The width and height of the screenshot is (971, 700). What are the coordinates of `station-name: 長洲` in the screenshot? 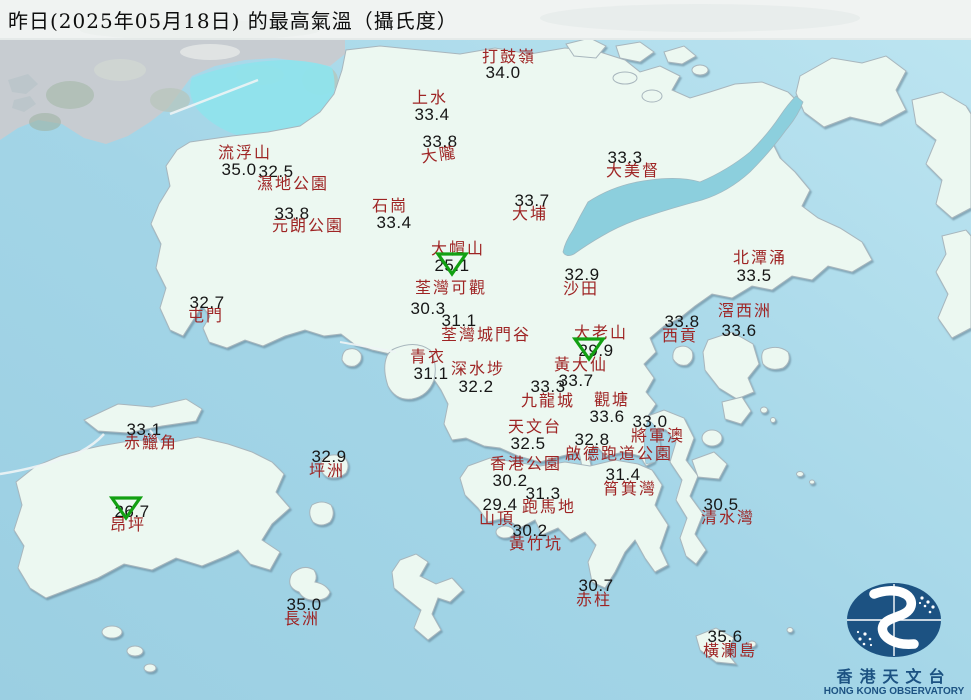 It's located at (302, 618).